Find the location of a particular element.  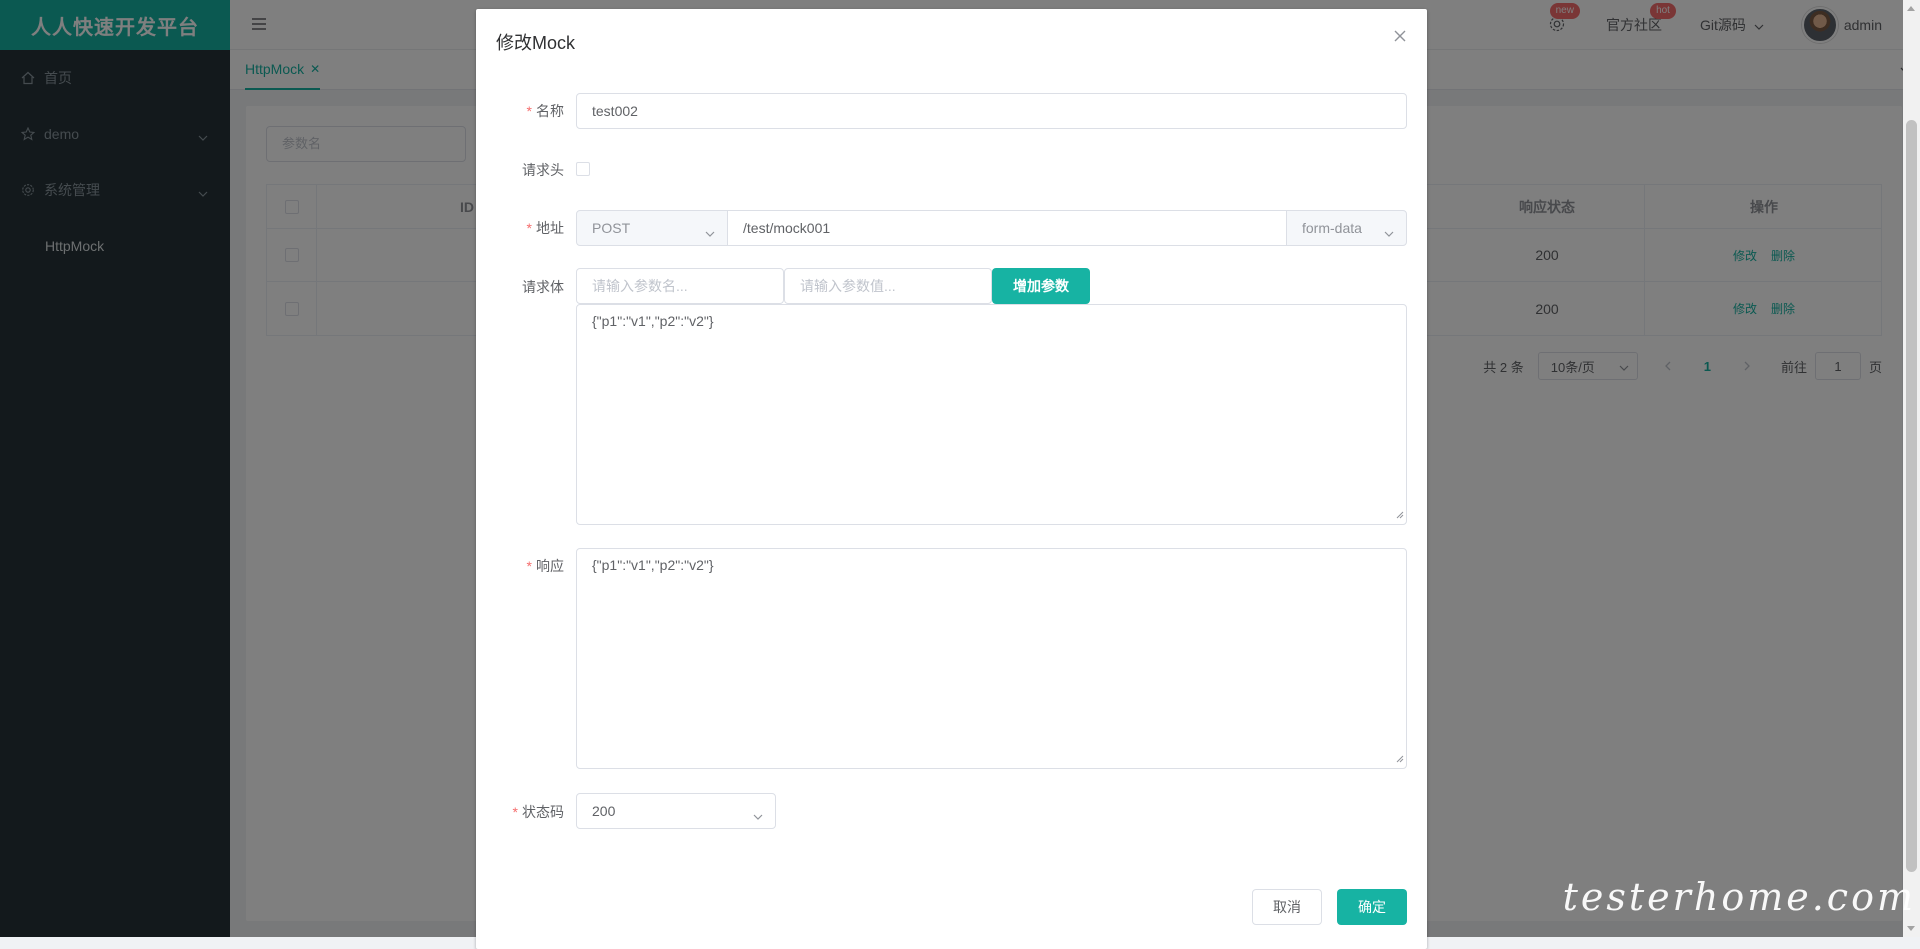

response-text: {"p1":"v1","p2":"v2"} is located at coordinates (653, 565).